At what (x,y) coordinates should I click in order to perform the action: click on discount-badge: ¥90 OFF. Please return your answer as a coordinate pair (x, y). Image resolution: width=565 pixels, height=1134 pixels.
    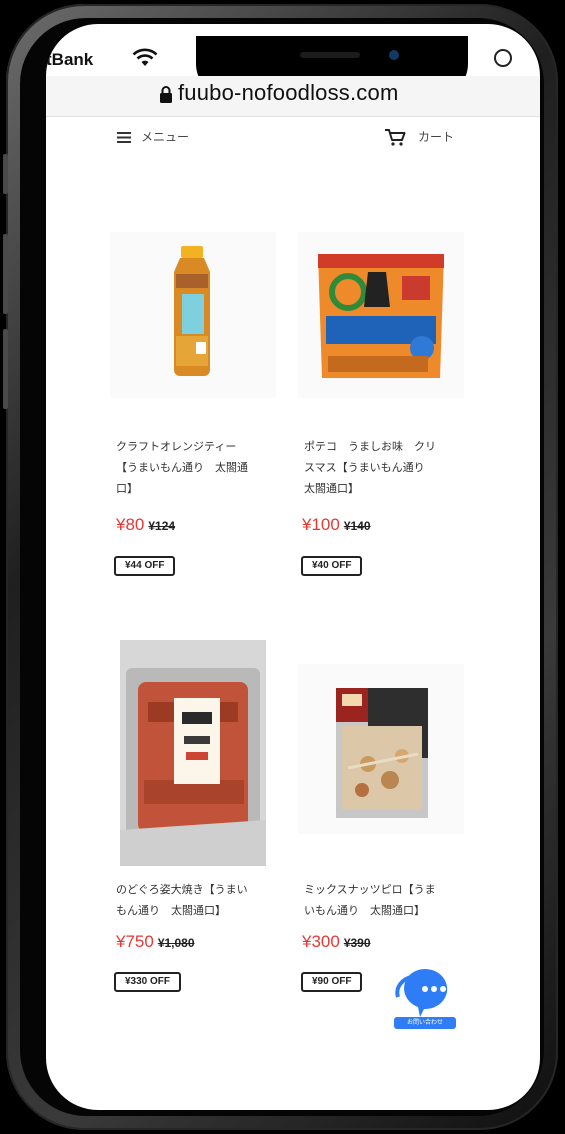
    Looking at the image, I should click on (332, 982).